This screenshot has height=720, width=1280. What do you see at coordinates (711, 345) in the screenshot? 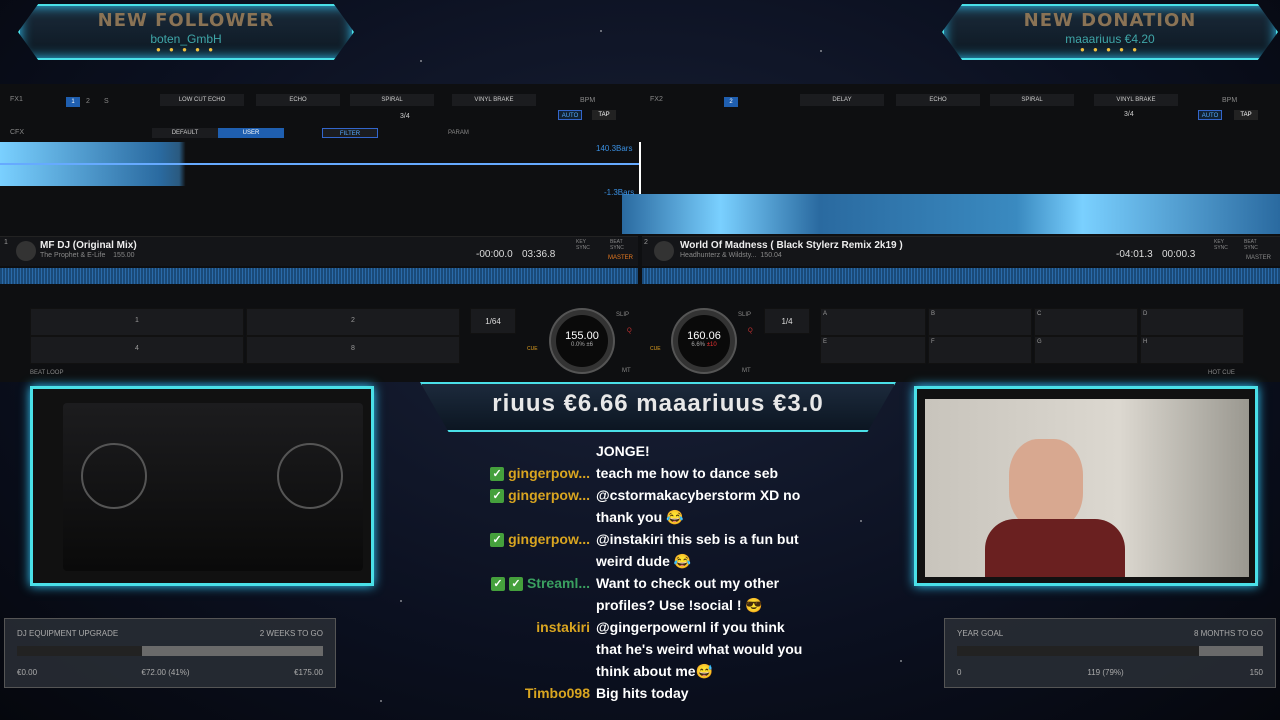
I see `deck2-jog-range: ±10` at bounding box center [711, 345].